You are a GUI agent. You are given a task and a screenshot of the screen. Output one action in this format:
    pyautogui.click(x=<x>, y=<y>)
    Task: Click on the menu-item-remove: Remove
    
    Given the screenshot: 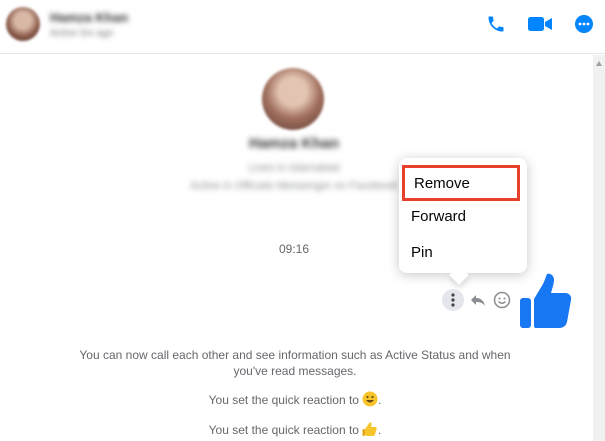 What is the action you would take?
    pyautogui.click(x=461, y=183)
    